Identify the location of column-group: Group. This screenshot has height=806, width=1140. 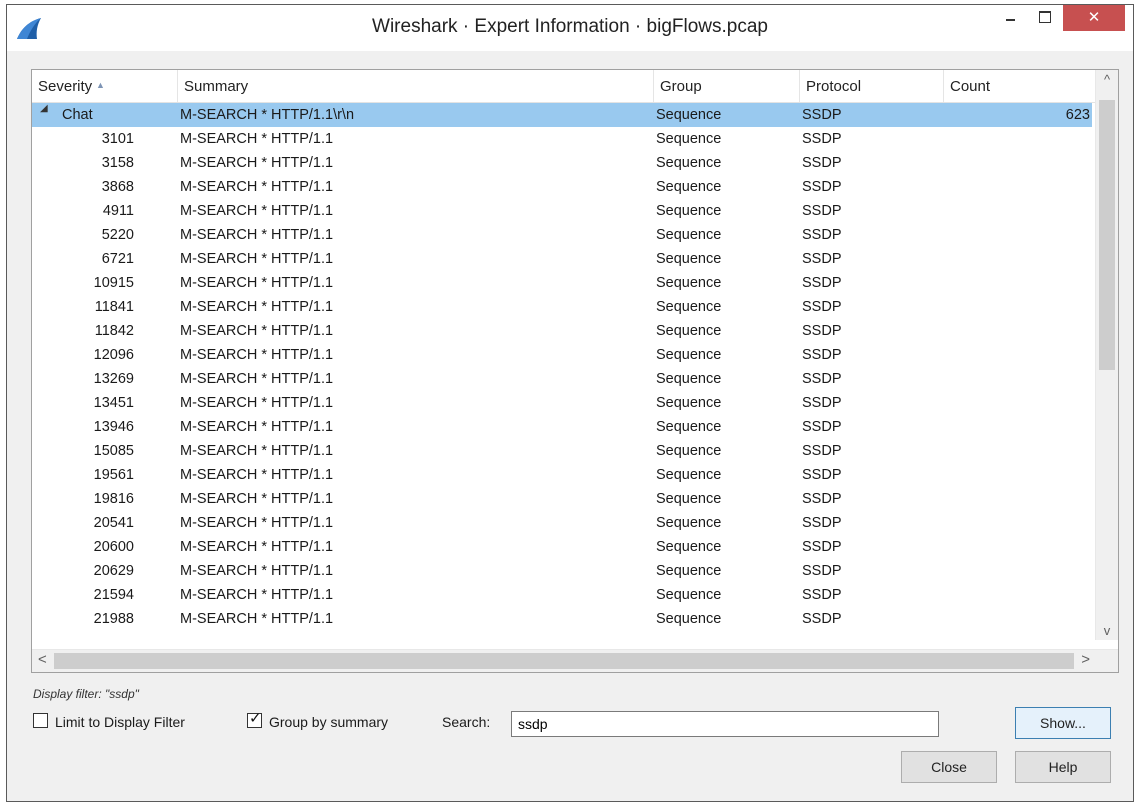
(727, 86).